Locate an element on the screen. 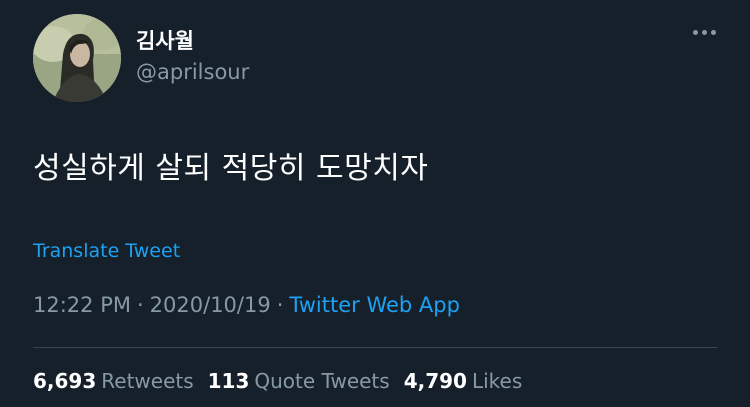  quote-tweets-label: Quote Tweets is located at coordinates (322, 381).